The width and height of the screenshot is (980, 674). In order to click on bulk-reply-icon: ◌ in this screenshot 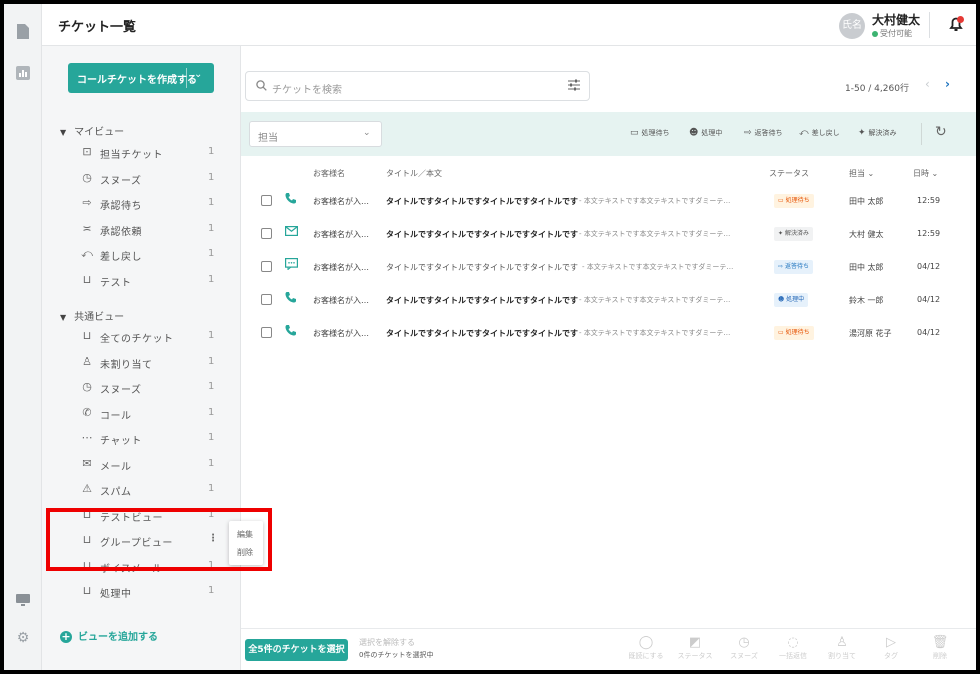, I will do `click(793, 642)`.